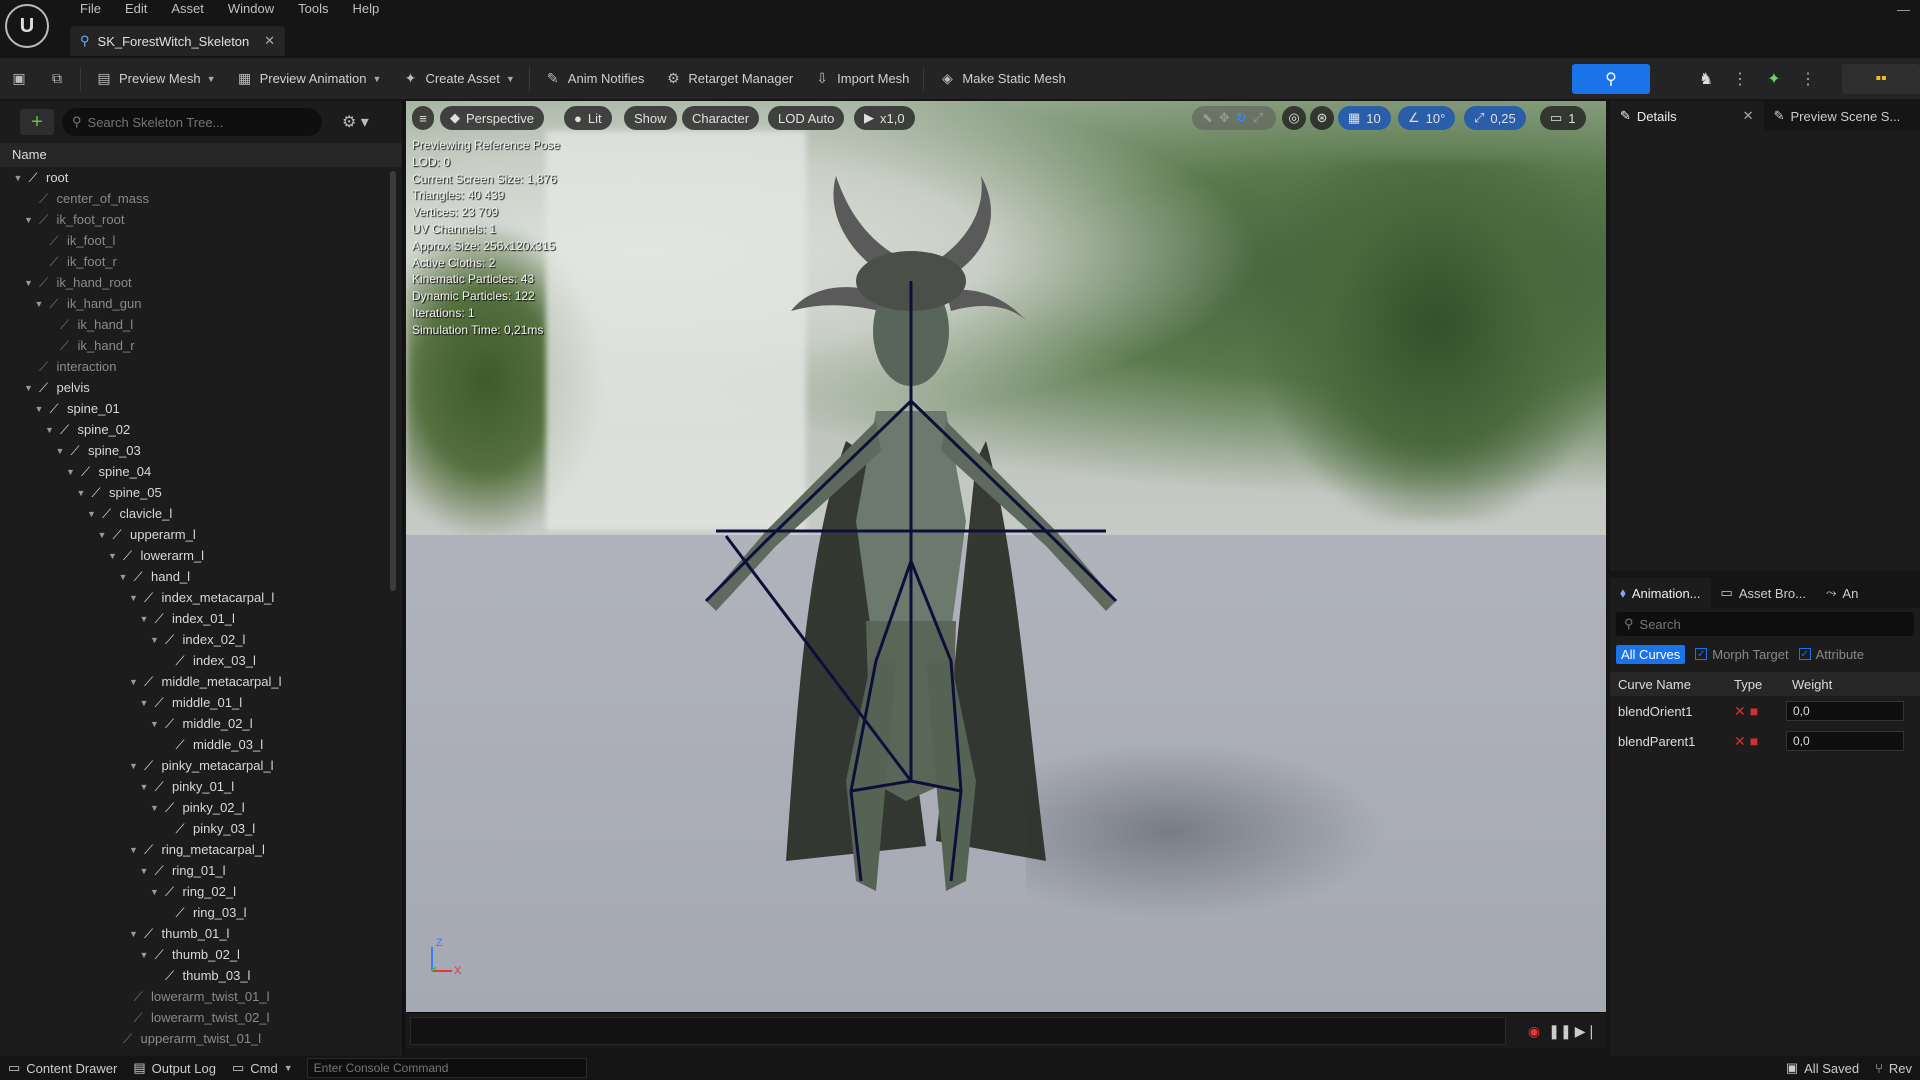  Describe the element at coordinates (19, 79) in the screenshot. I see `save-button: ▣` at that location.